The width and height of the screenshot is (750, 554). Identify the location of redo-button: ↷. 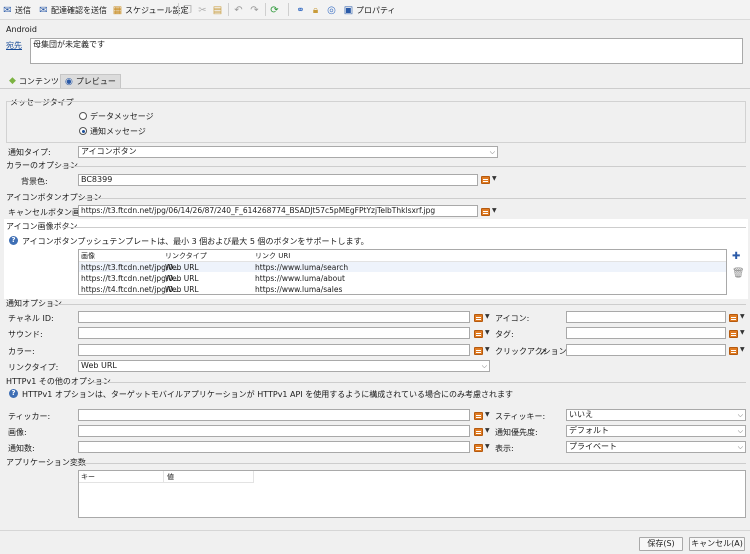
(254, 10).